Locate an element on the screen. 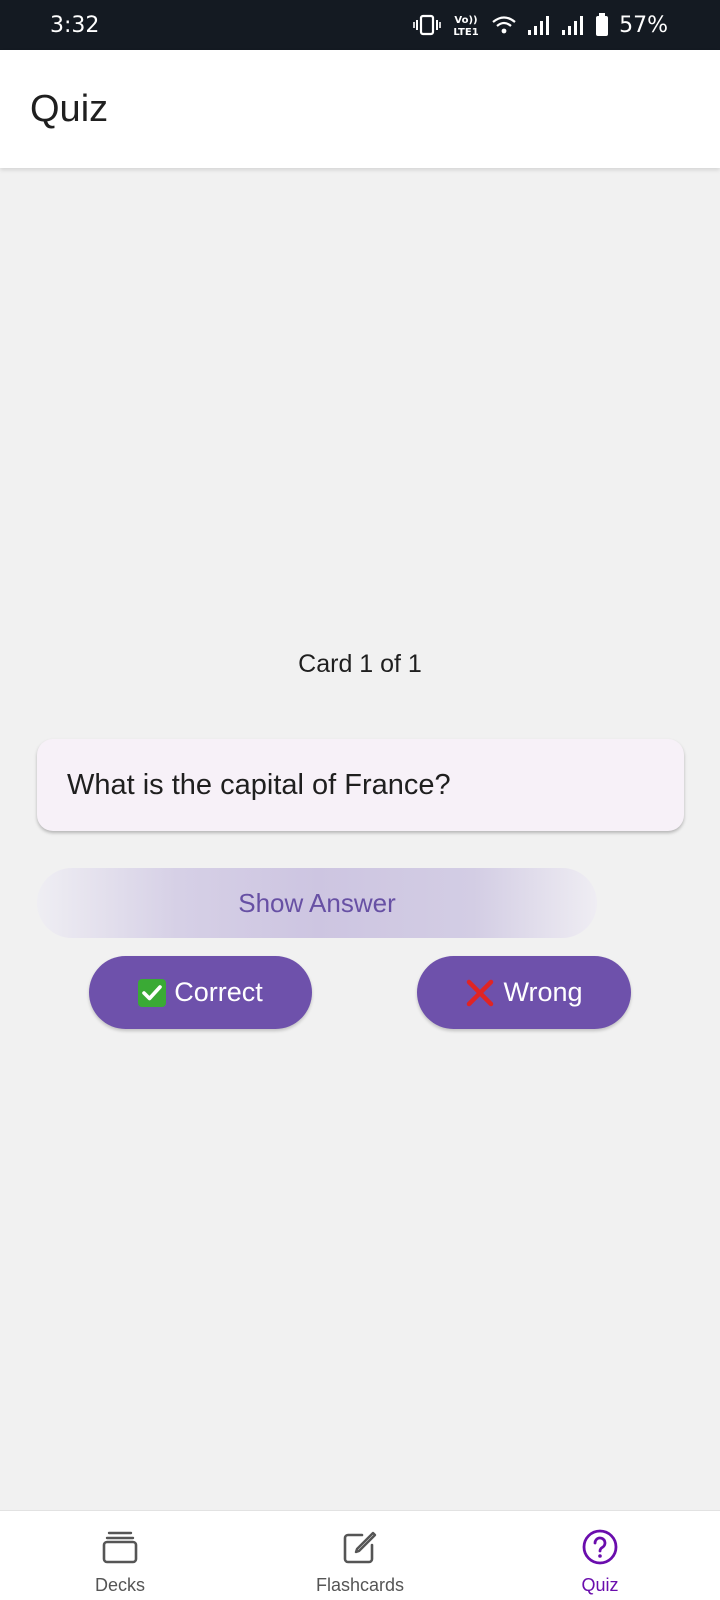 The height and width of the screenshot is (1600, 720). decks-icon is located at coordinates (120, 1547).